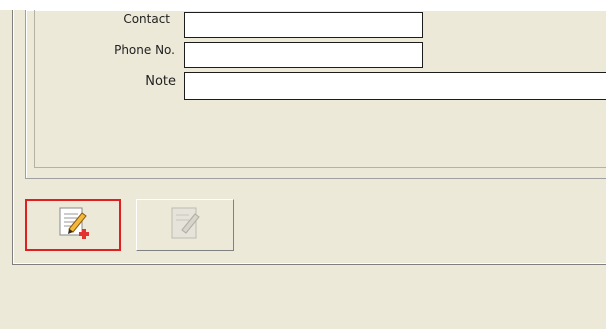 The image size is (606, 329). Describe the element at coordinates (303, 25) in the screenshot. I see `contact-field` at that location.